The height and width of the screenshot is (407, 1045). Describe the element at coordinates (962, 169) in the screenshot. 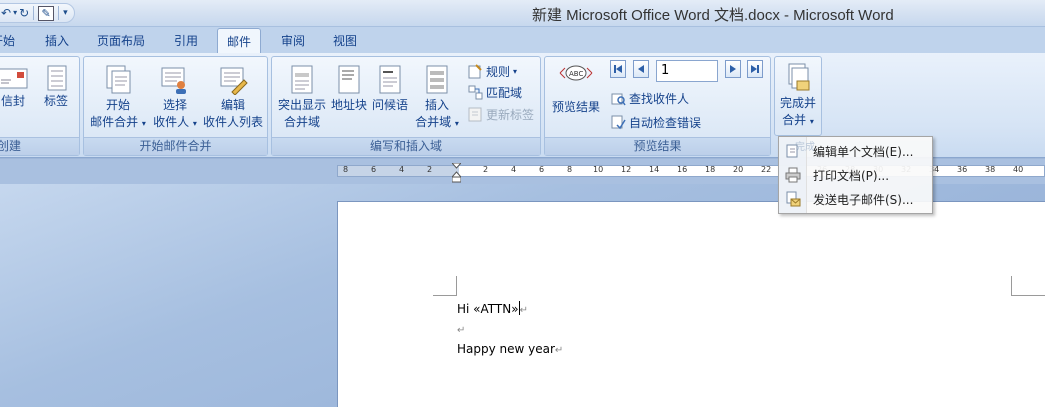

I see `ruler-number: 36` at that location.